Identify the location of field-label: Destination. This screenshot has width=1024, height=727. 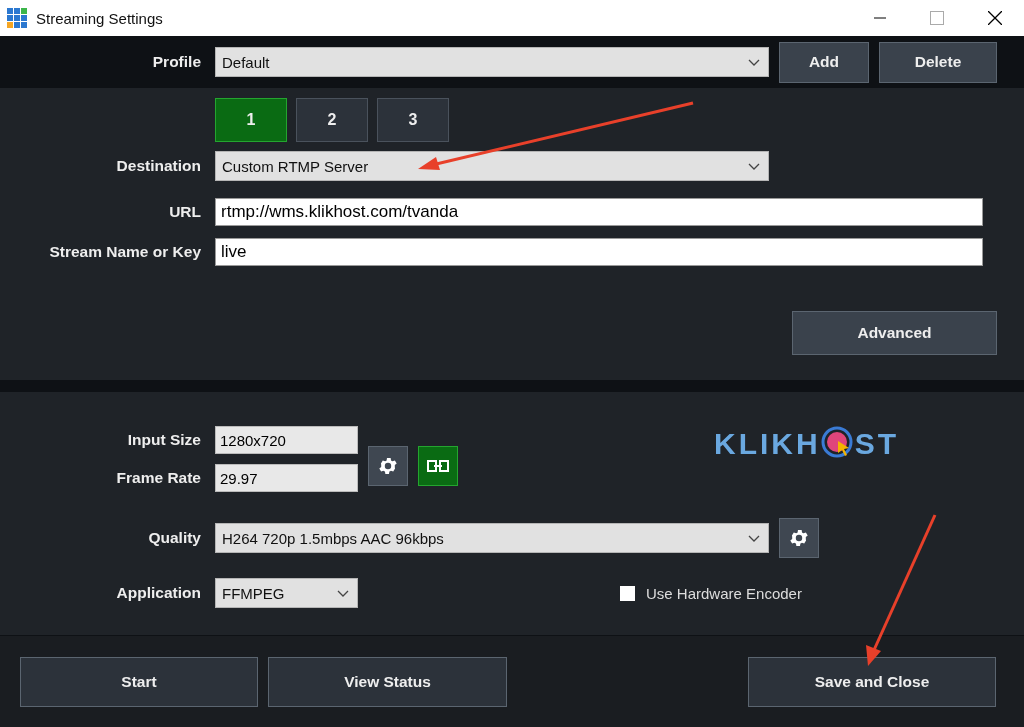
(158, 166).